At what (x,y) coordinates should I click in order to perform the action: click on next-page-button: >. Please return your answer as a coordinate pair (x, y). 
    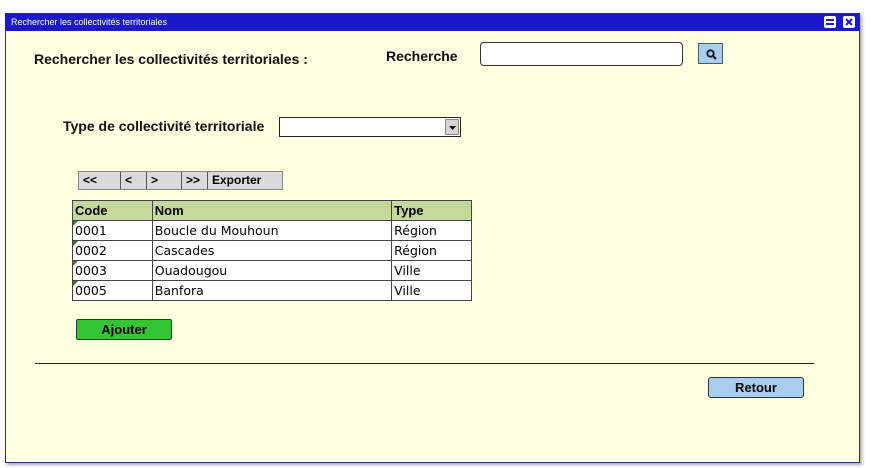
    Looking at the image, I should click on (164, 180).